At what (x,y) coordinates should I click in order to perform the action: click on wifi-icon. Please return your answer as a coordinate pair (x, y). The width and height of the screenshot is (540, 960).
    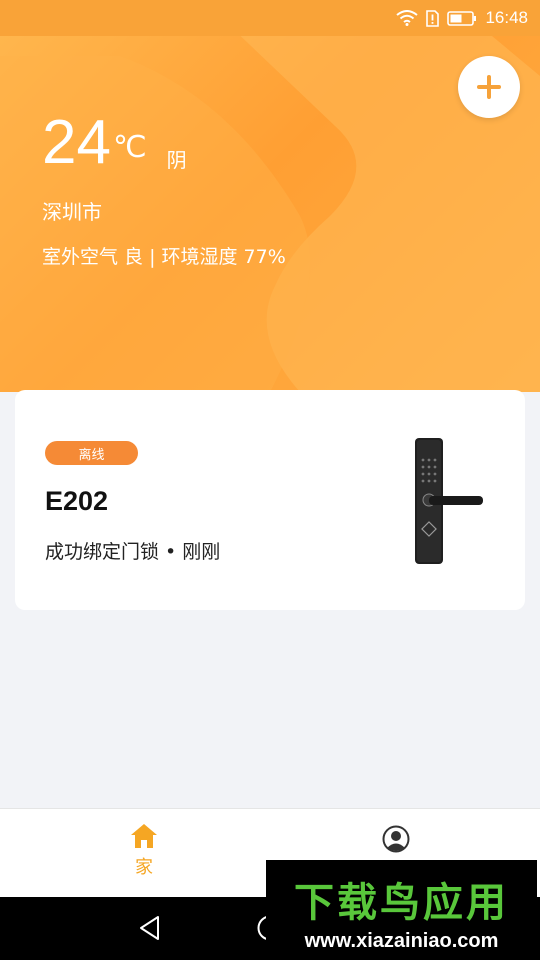
    Looking at the image, I should click on (407, 18).